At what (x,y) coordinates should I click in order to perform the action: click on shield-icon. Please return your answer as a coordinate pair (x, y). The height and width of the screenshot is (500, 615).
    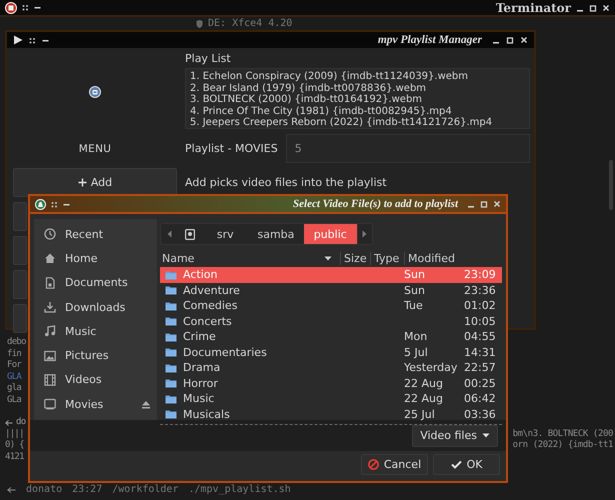
    Looking at the image, I should click on (199, 24).